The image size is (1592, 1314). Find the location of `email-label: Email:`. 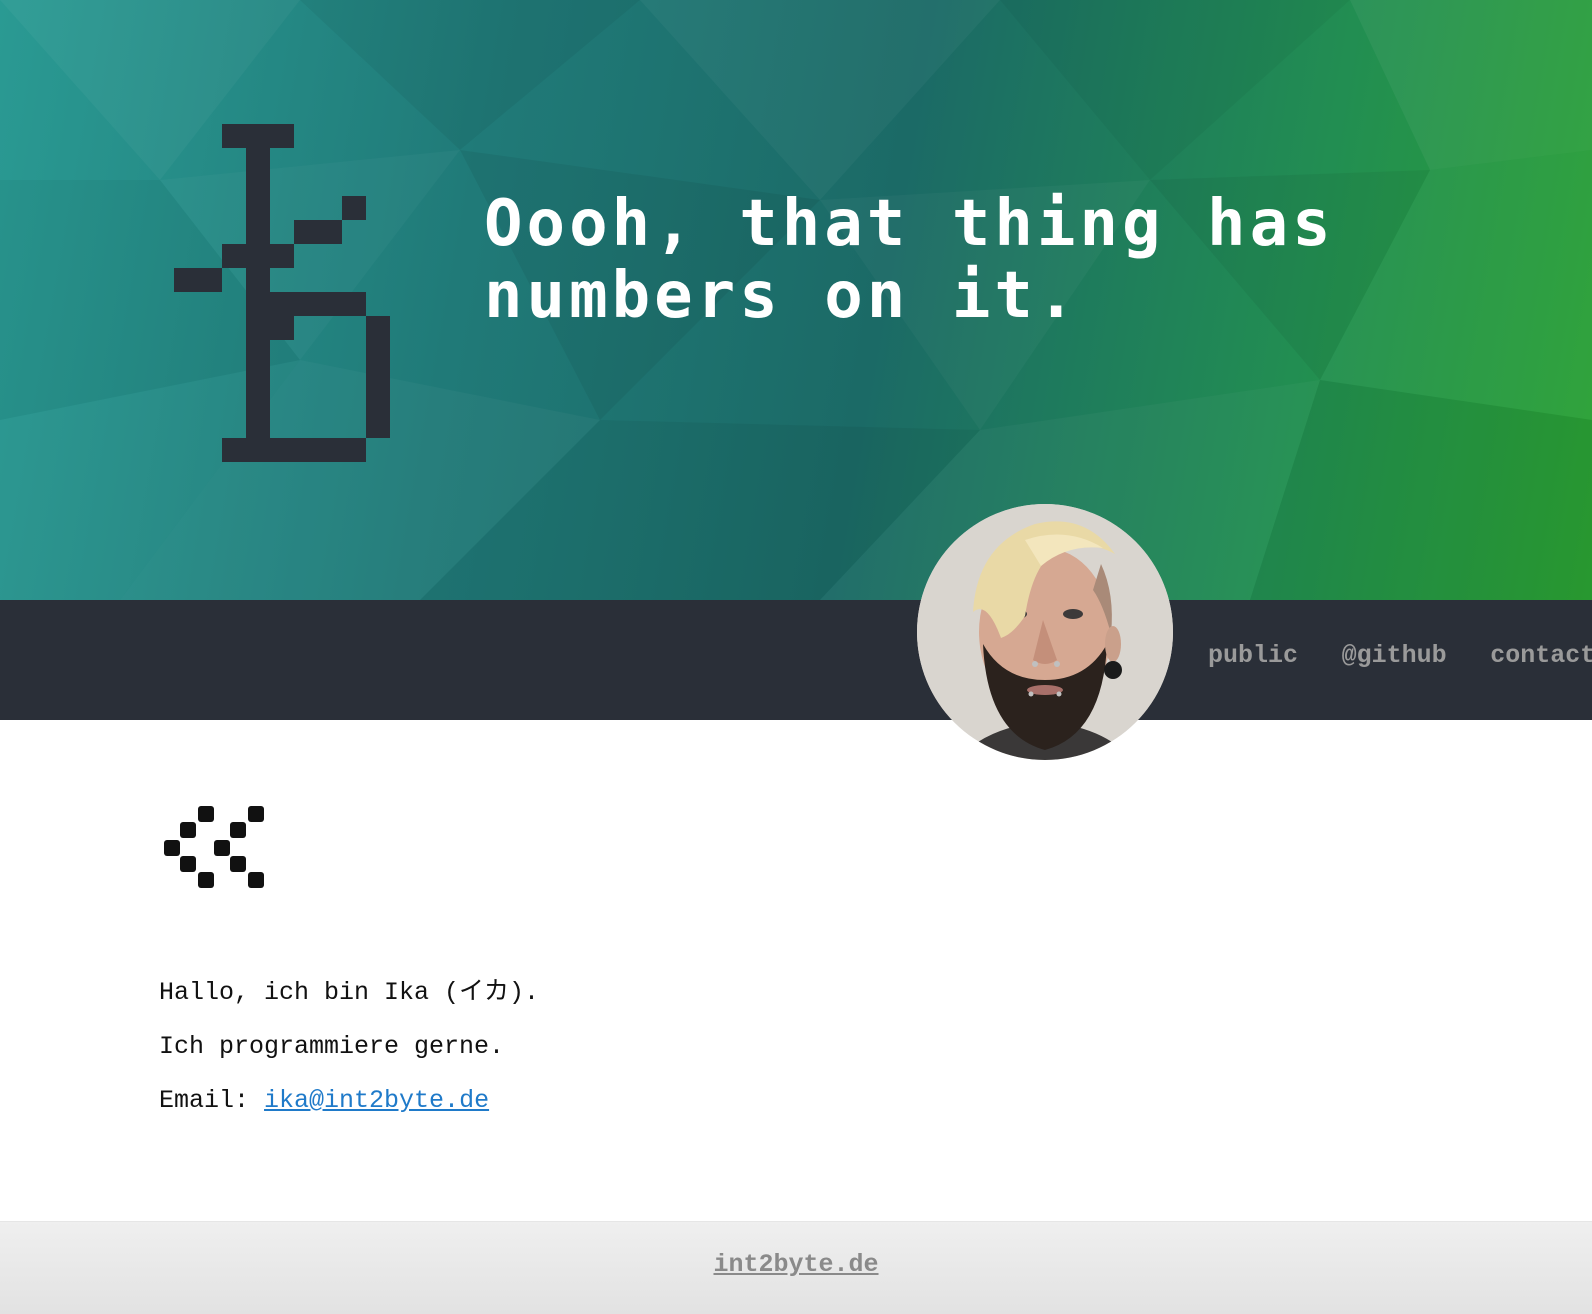

email-label: Email: is located at coordinates (212, 1100).